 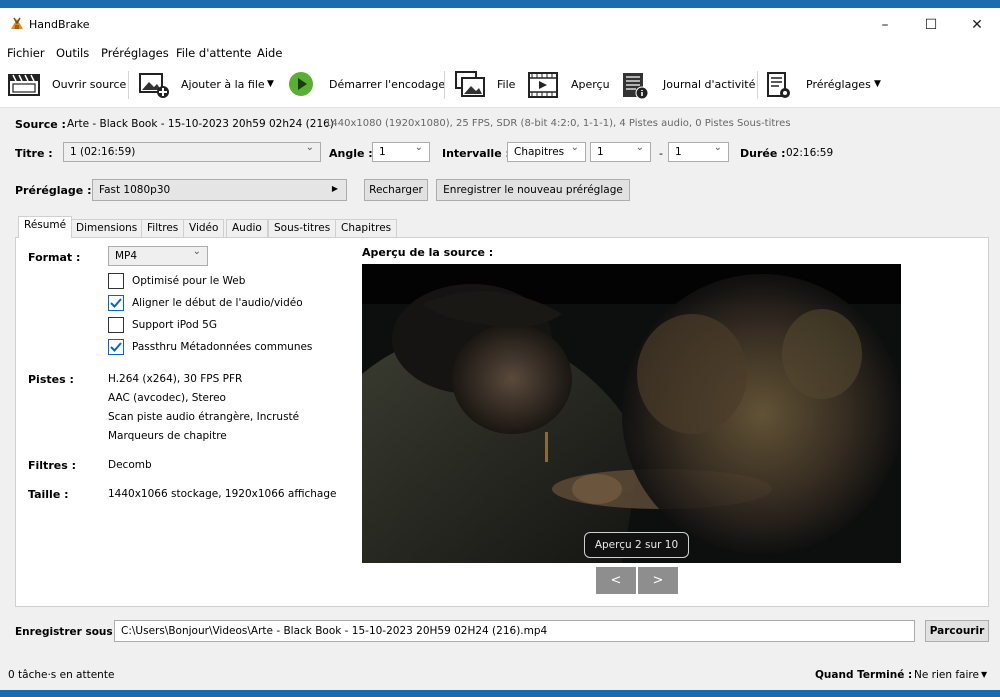 I want to click on minimize-button: –, so click(x=885, y=25).